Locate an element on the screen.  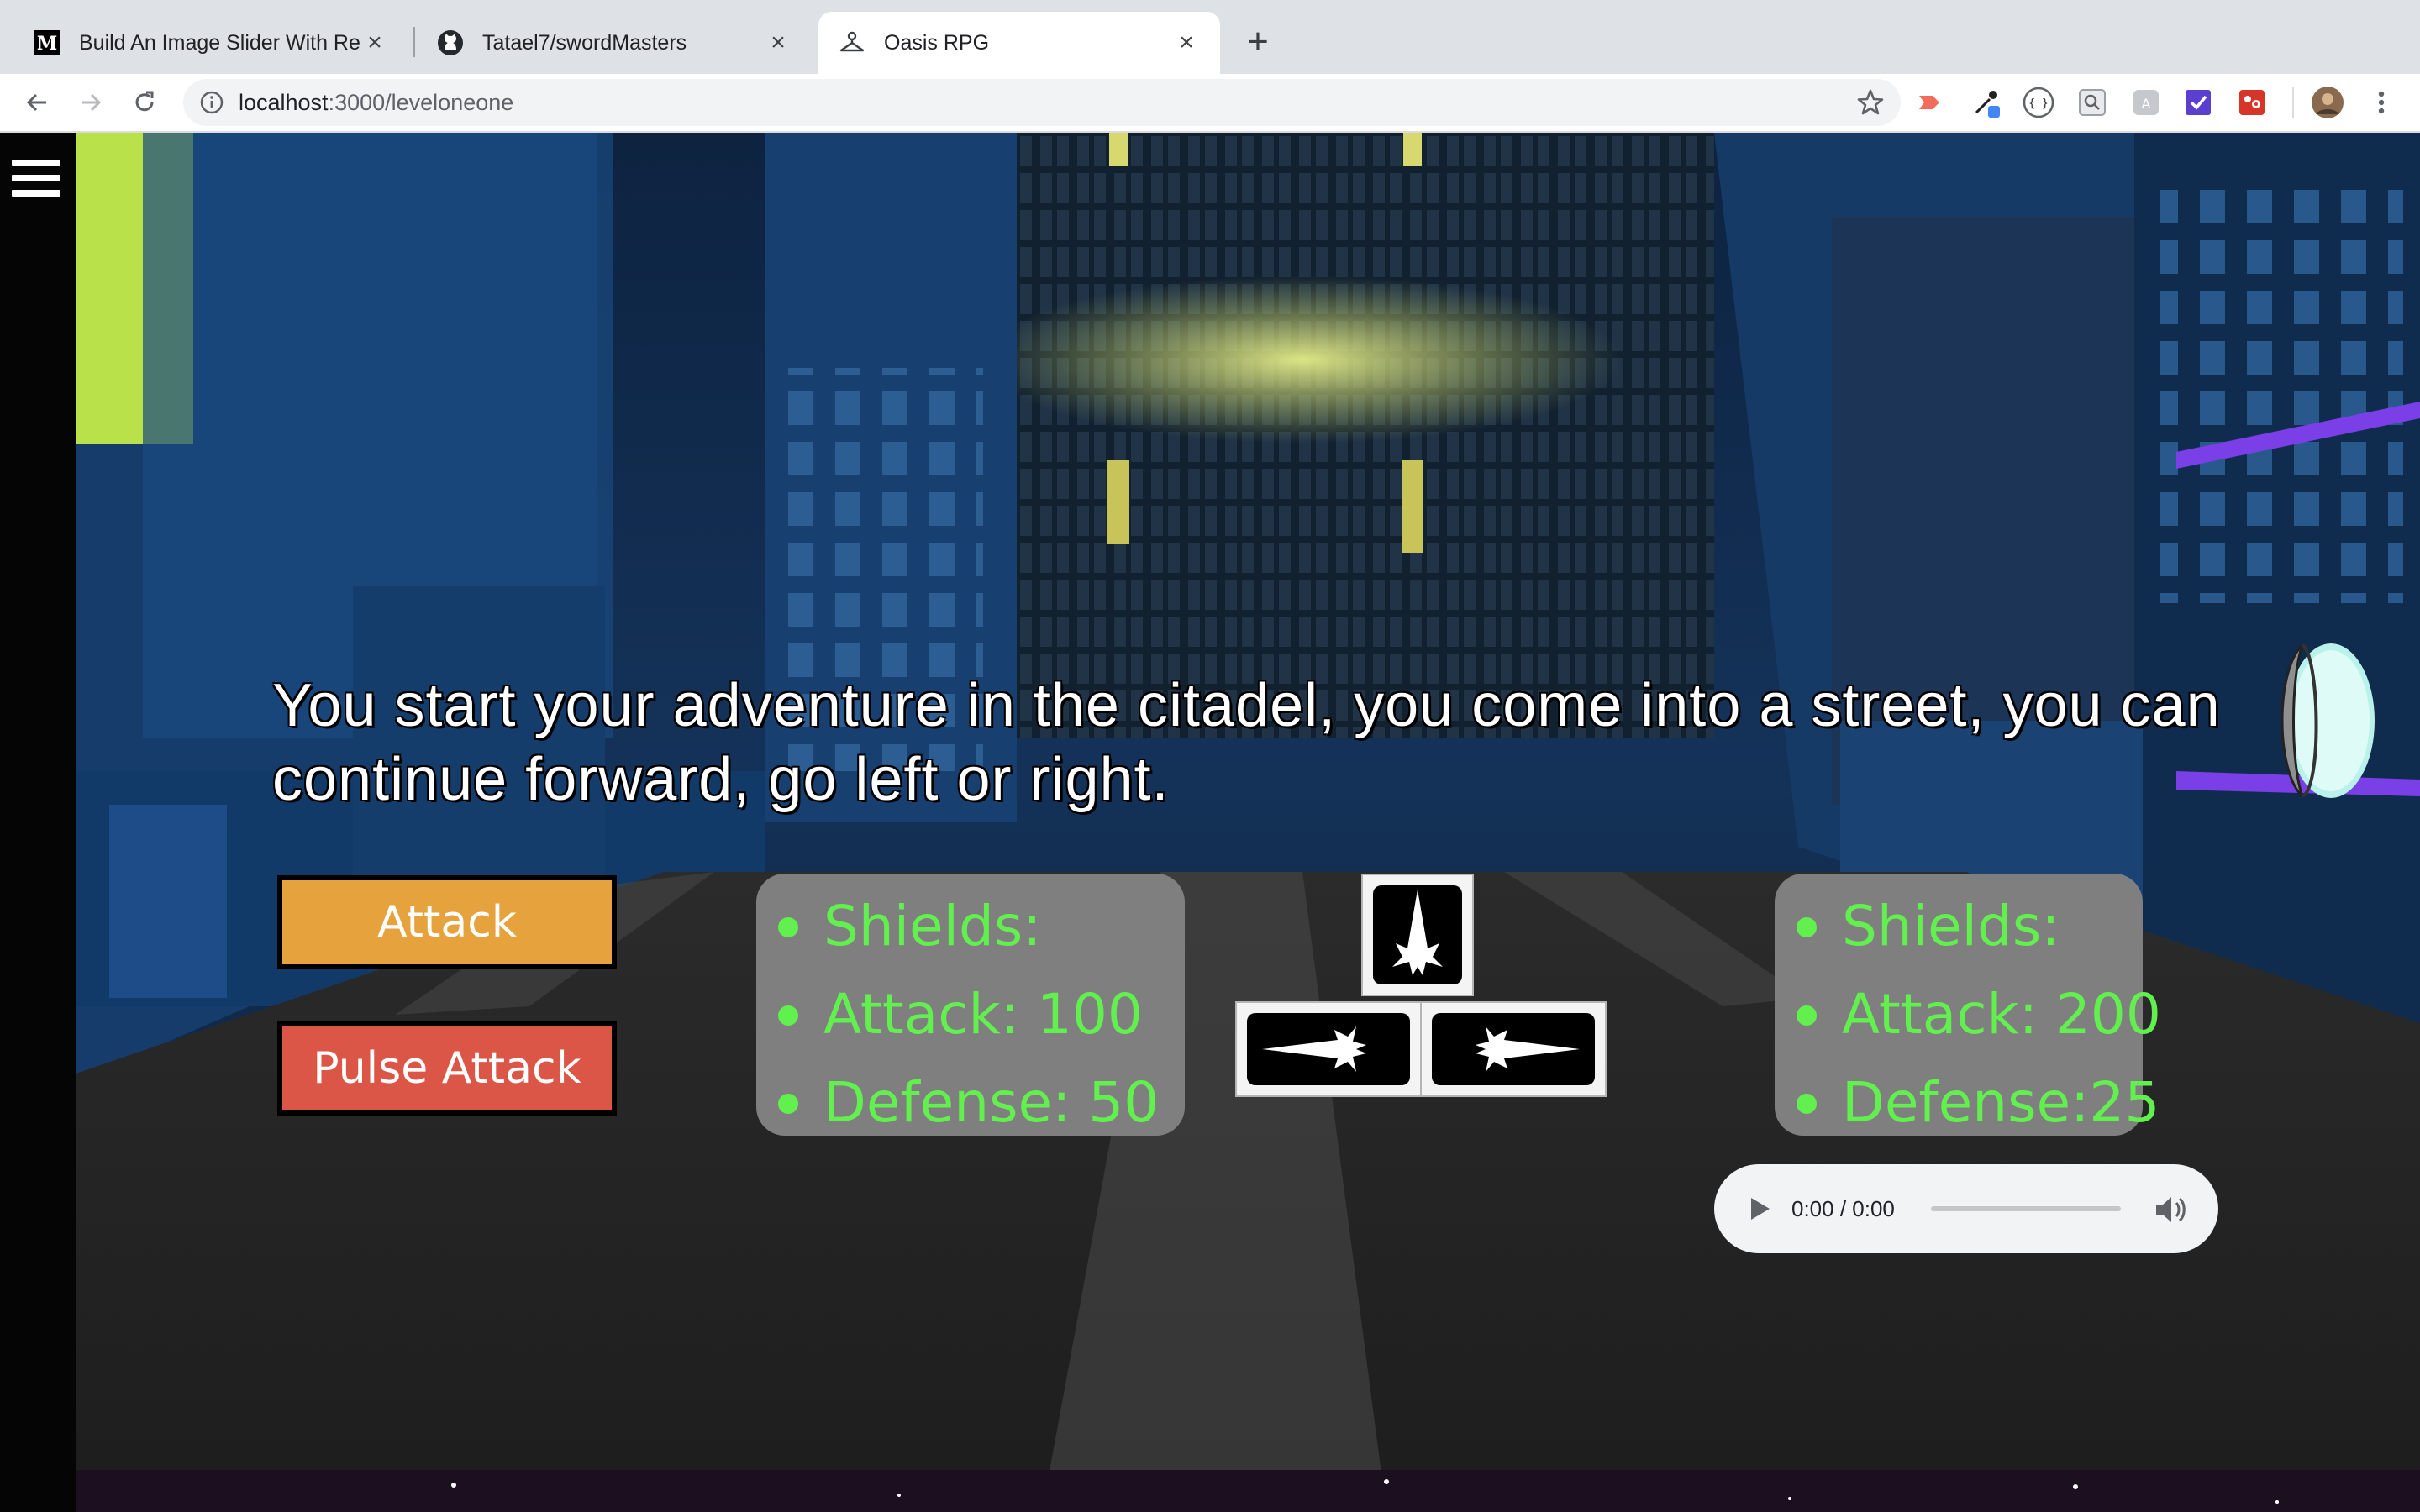
reload-button is located at coordinates (144, 102).